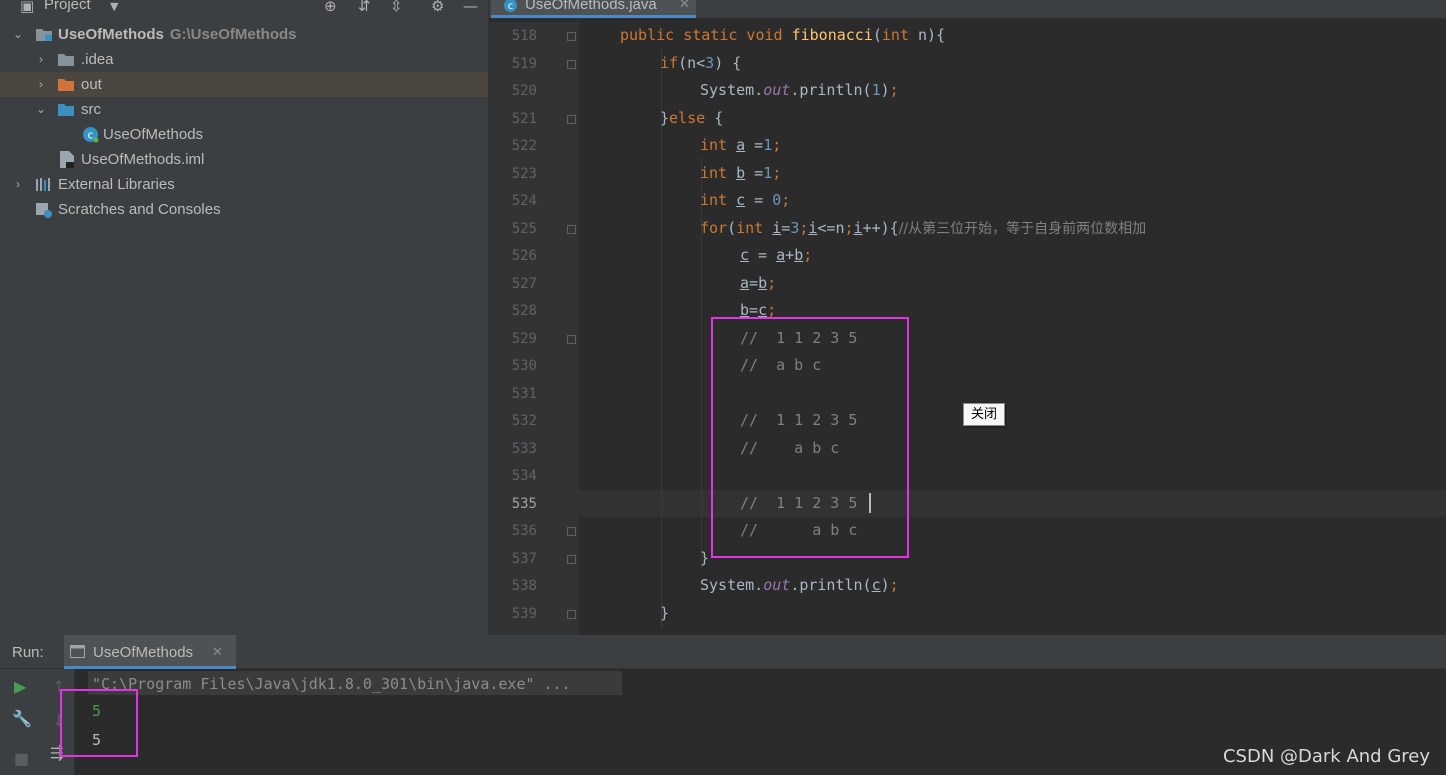 This screenshot has width=1446, height=775. Describe the element at coordinates (1012, 503) in the screenshot. I see `current-line-highlight` at that location.